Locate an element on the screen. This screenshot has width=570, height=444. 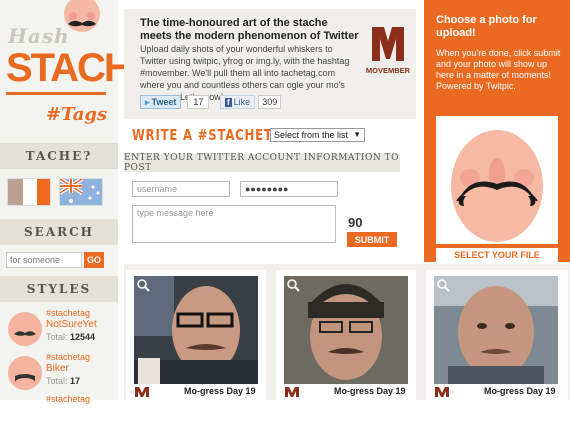
chevron-down-icon: ▼ is located at coordinates (357, 134).